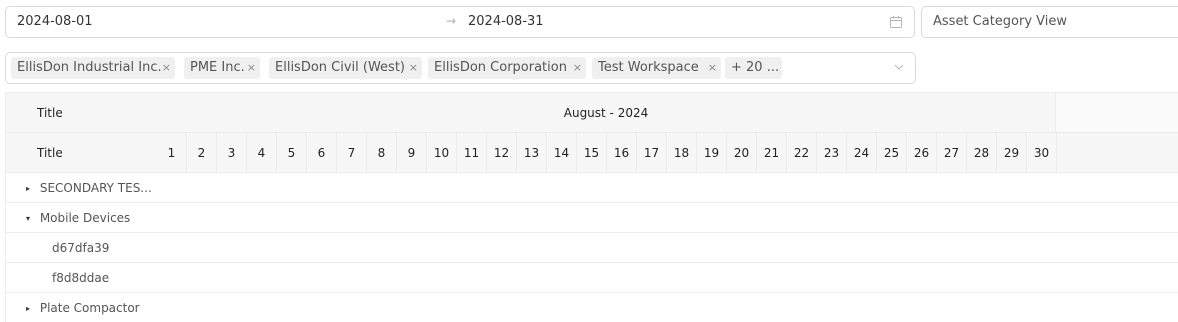  Describe the element at coordinates (442, 153) in the screenshot. I see `day-header-cell: 10` at that location.